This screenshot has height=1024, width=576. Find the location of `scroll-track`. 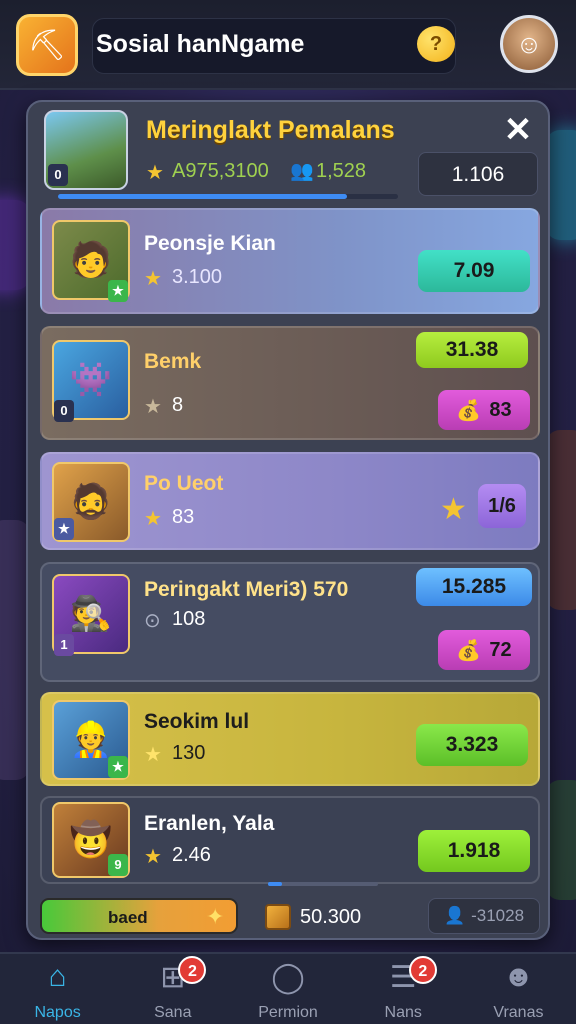

scroll-track is located at coordinates (323, 884).